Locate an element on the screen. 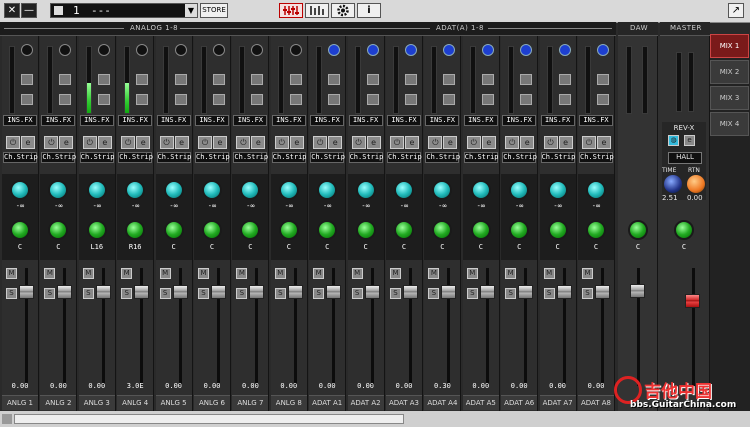  scene-selector: 1 --- ▼ is located at coordinates (124, 10).